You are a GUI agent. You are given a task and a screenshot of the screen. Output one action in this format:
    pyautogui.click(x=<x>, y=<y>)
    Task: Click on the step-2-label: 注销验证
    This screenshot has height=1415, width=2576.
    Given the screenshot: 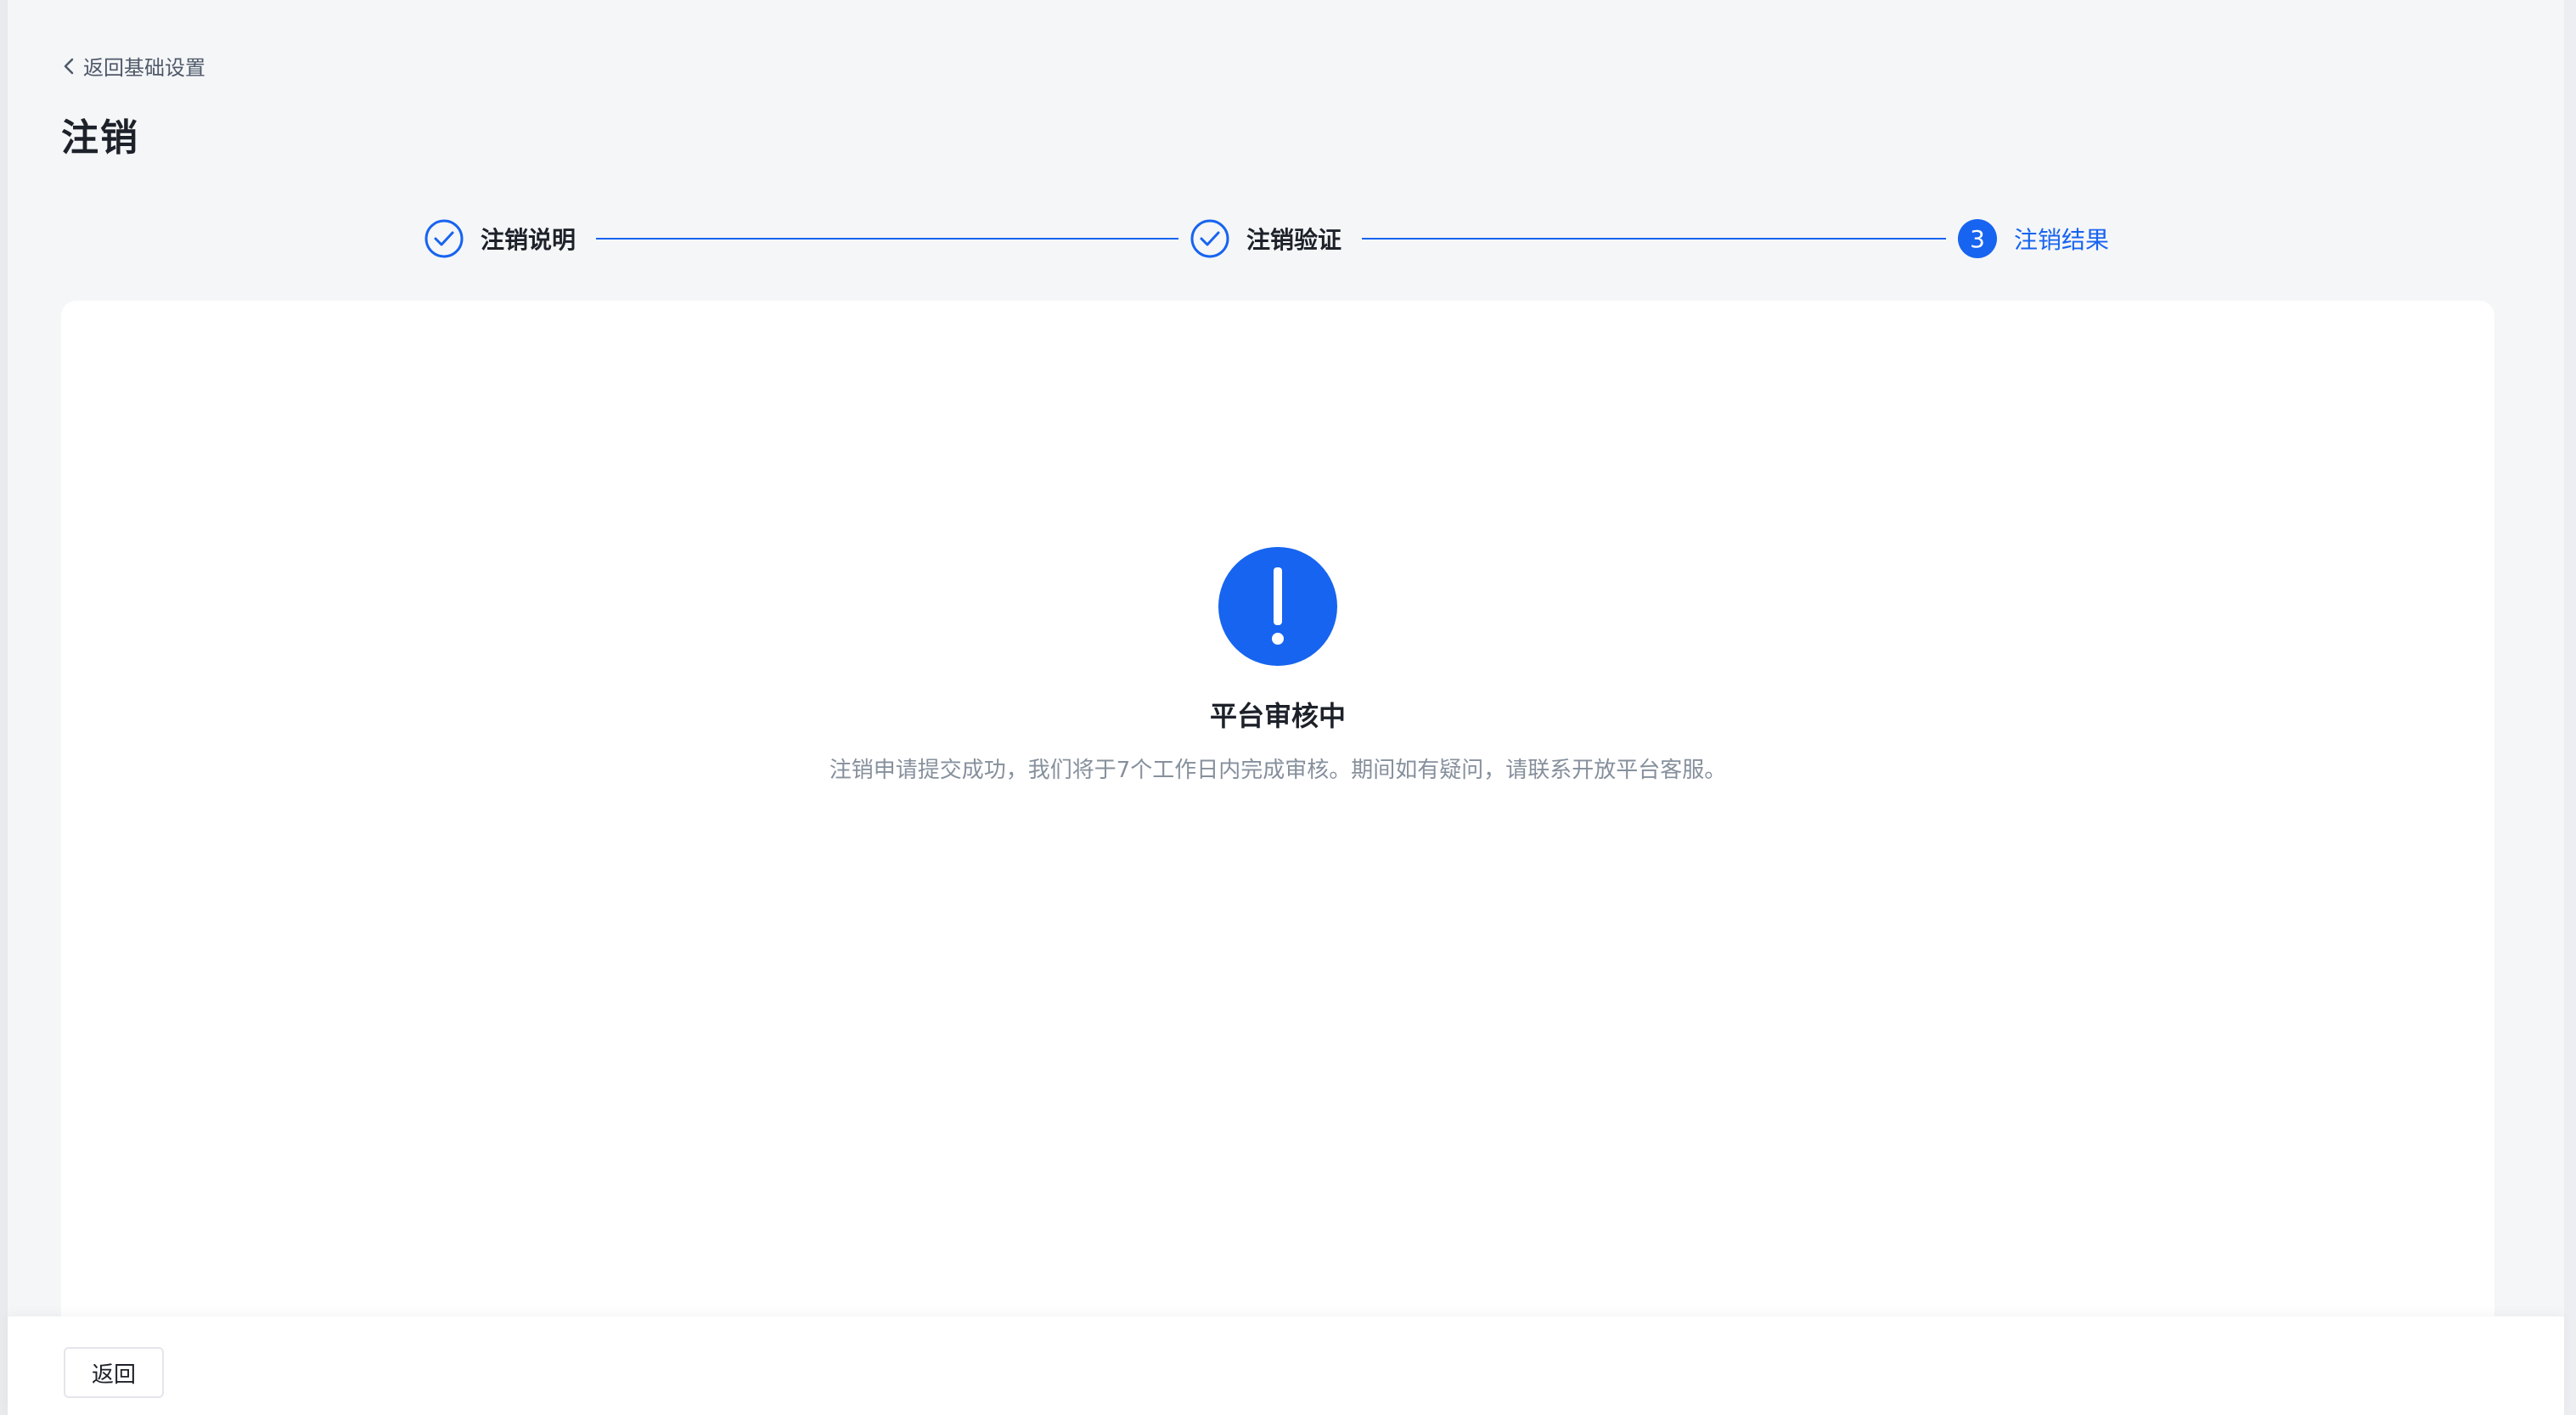 What is the action you would take?
    pyautogui.click(x=1294, y=240)
    